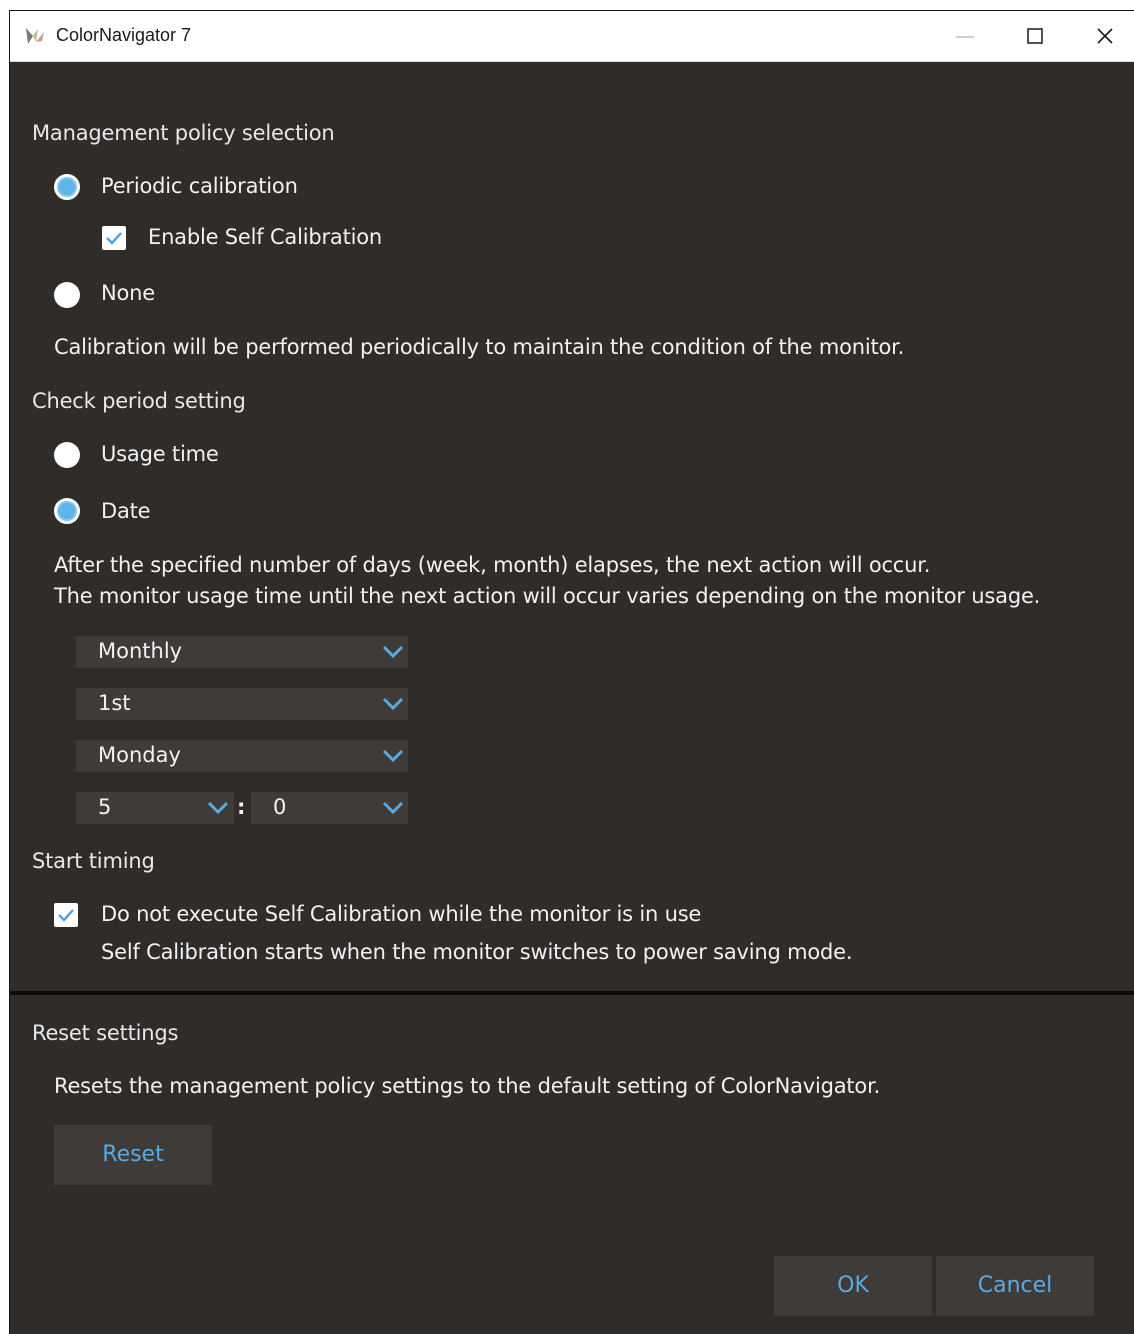  I want to click on window-title: ColorNavigator 7, so click(124, 35).